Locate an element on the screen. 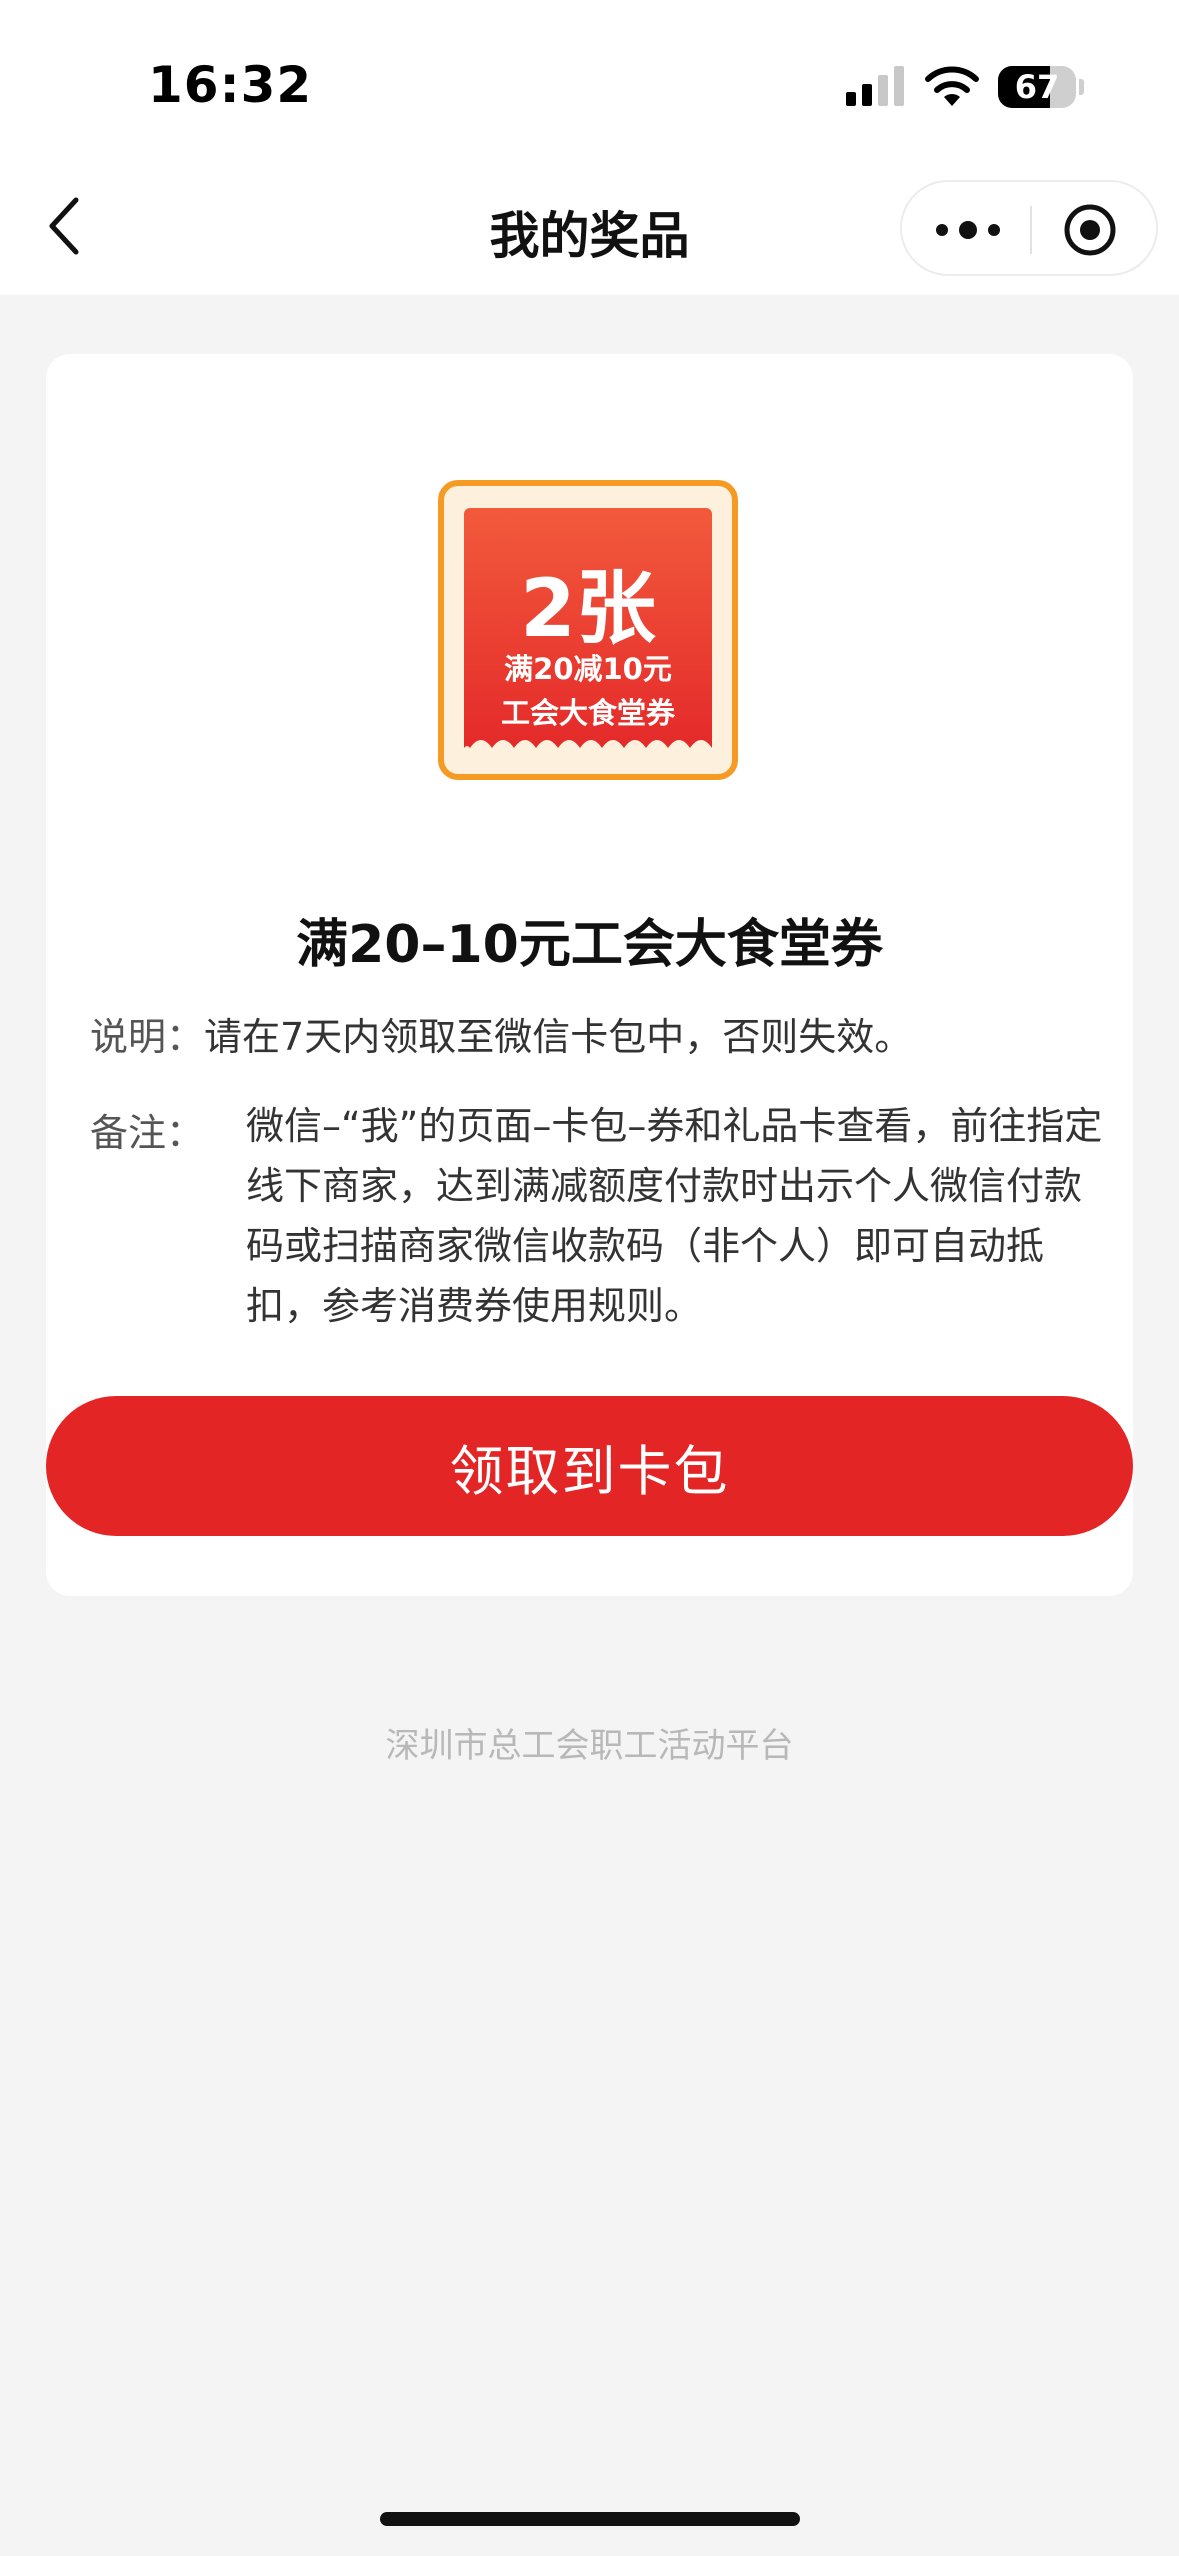  prize-title: 满20–10元工会大食堂券 is located at coordinates (589, 945).